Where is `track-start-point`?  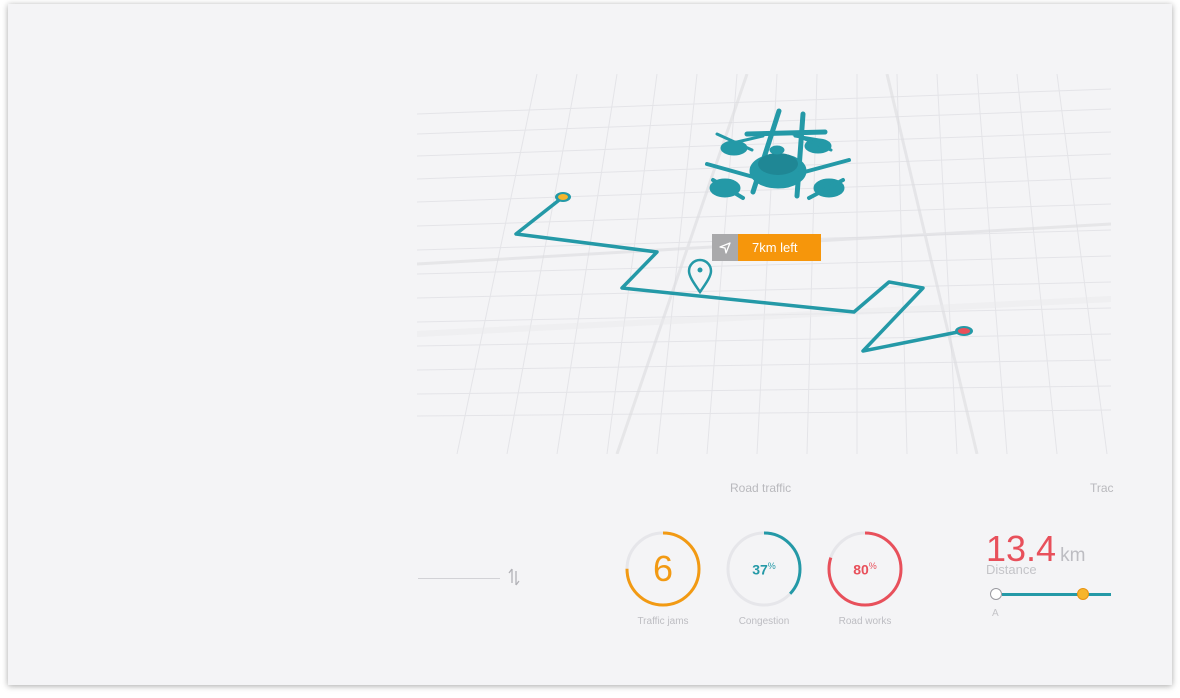 track-start-point is located at coordinates (996, 594).